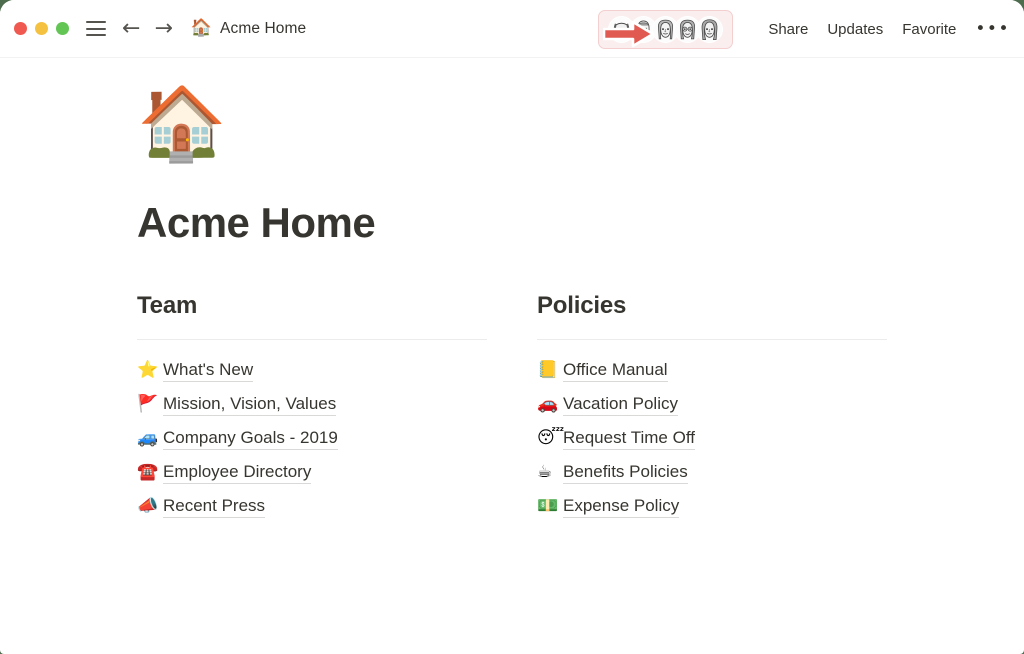 The image size is (1024, 654). What do you see at coordinates (855, 29) in the screenshot?
I see `updates-button: Updates` at bounding box center [855, 29].